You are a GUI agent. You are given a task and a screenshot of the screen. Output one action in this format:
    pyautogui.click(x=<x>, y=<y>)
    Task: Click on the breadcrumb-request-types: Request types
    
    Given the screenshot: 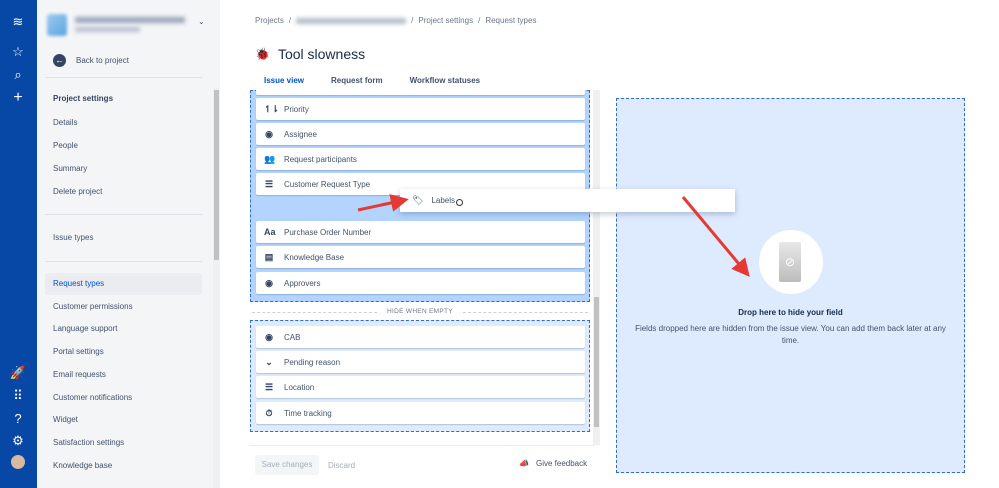 What is the action you would take?
    pyautogui.click(x=510, y=20)
    